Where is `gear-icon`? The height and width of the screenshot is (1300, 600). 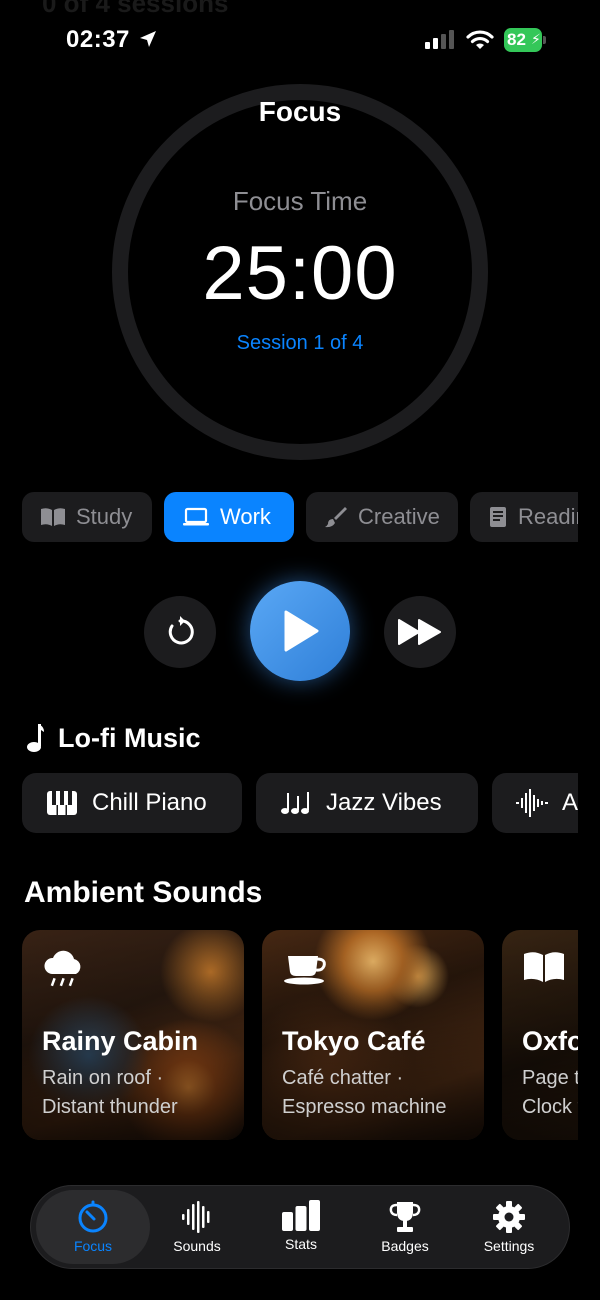
gear-icon is located at coordinates (509, 1217).